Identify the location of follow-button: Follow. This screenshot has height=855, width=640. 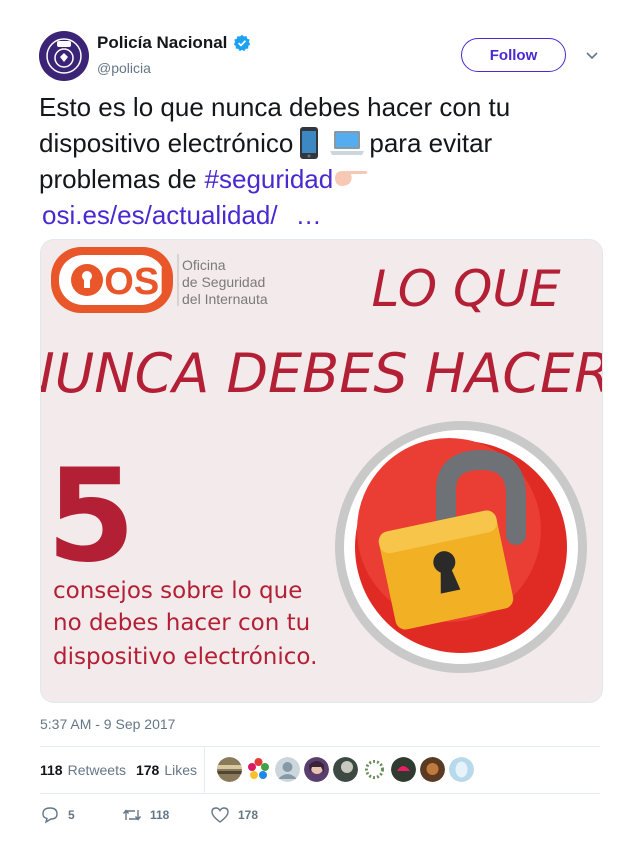
(513, 55).